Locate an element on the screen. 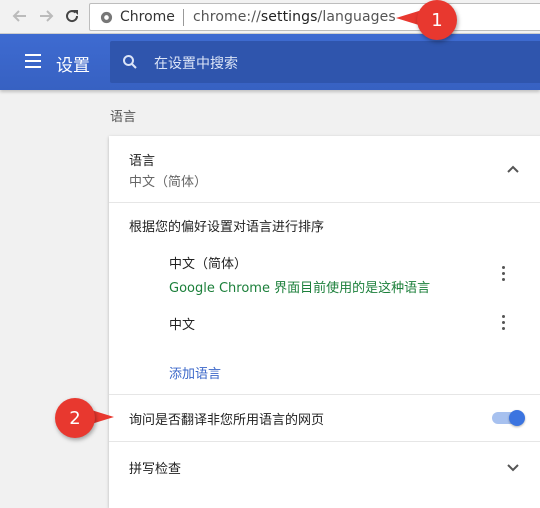  language-item-note: Google Chrome 界面目前使用的是这种语言 is located at coordinates (300, 288).